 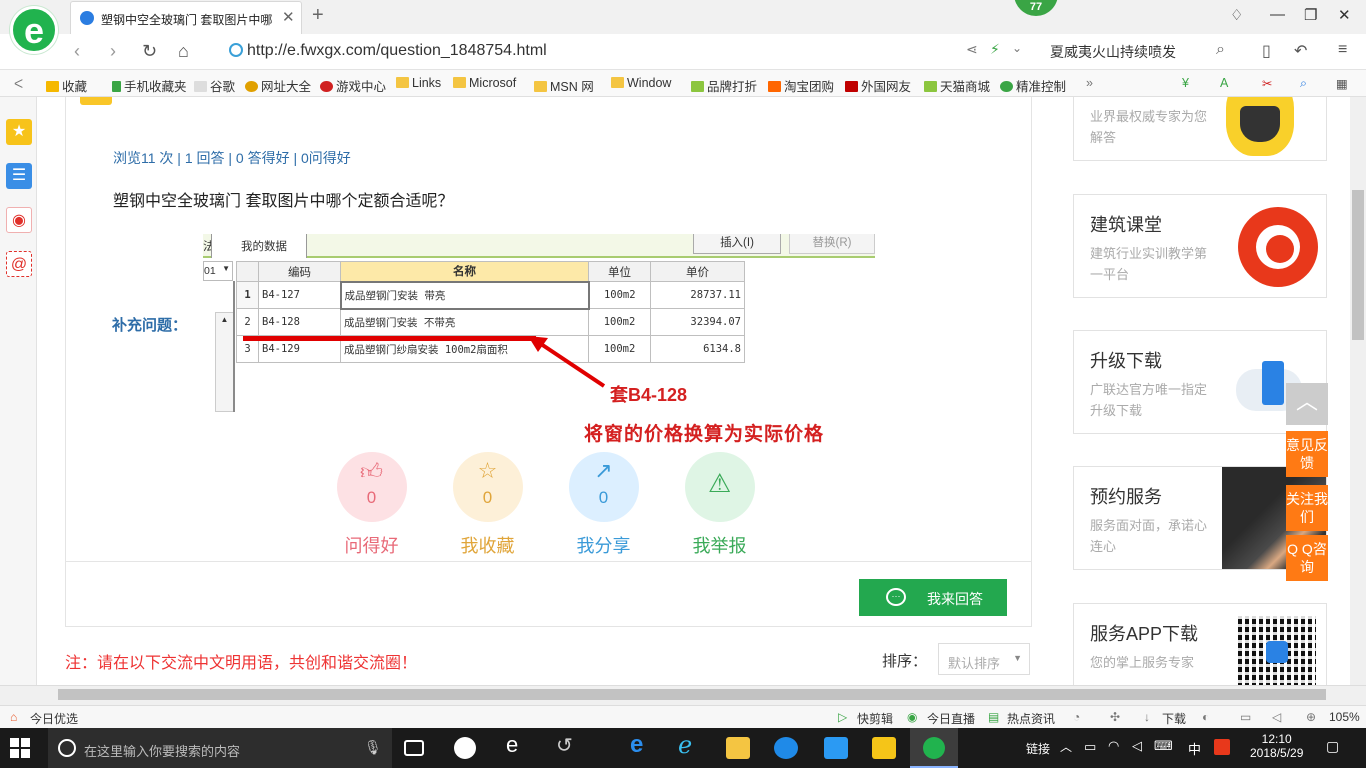 I want to click on speed-icon: ◔, so click(x=1076, y=717).